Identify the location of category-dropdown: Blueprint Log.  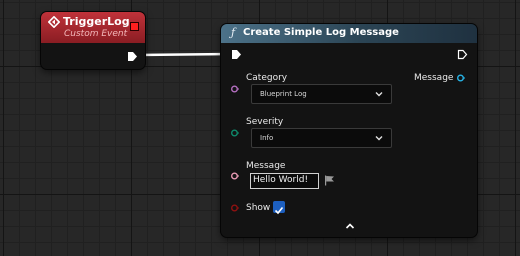
(321, 94).